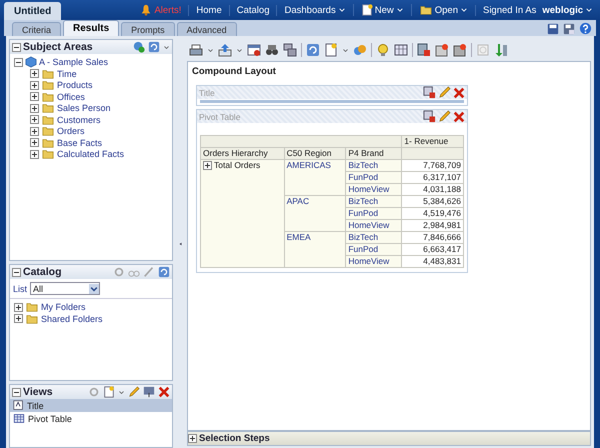 This screenshot has width=600, height=448. What do you see at coordinates (360, 50) in the screenshot?
I see `spheres-icon` at bounding box center [360, 50].